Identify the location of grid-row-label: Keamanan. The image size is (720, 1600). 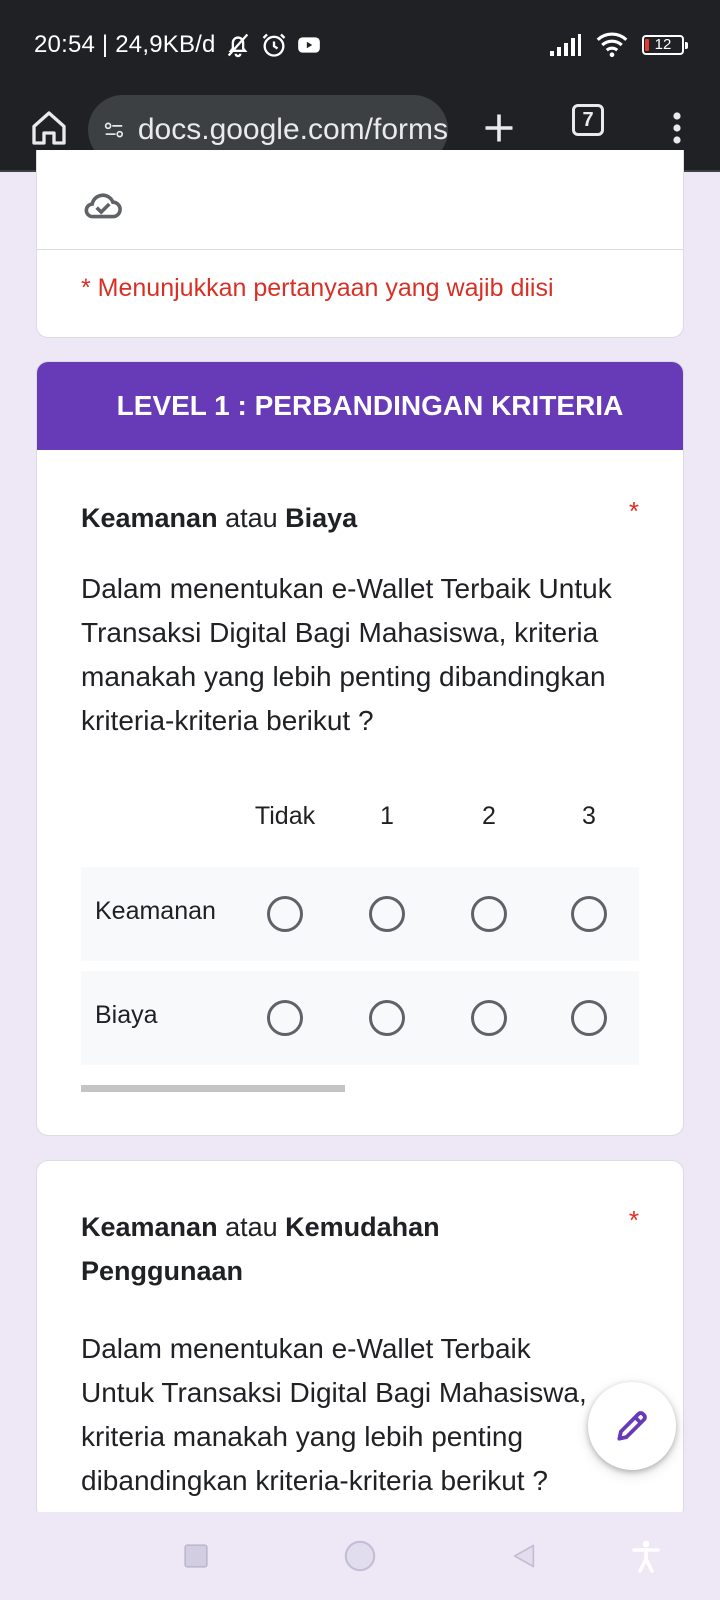
(155, 911).